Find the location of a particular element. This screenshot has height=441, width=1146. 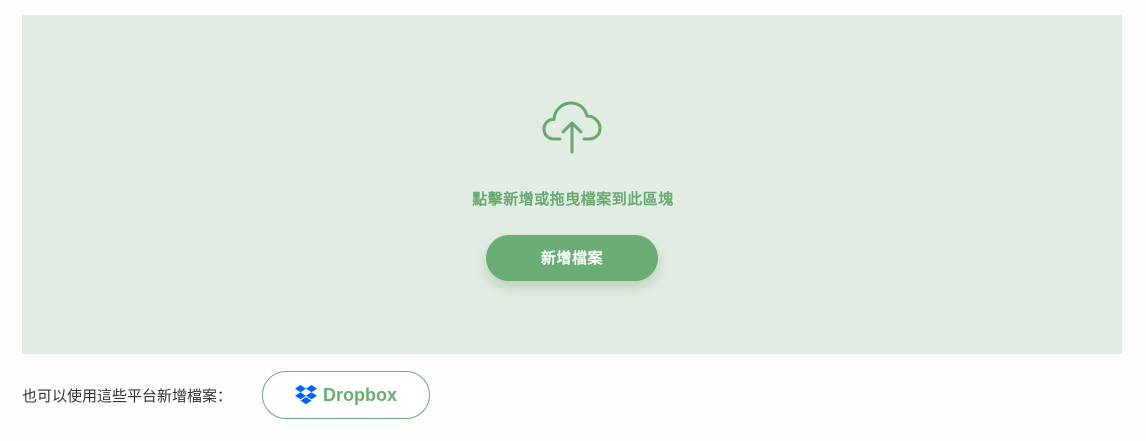

alternative-platforms-label: 也可以使用這些平台新增檔案： is located at coordinates (127, 396).